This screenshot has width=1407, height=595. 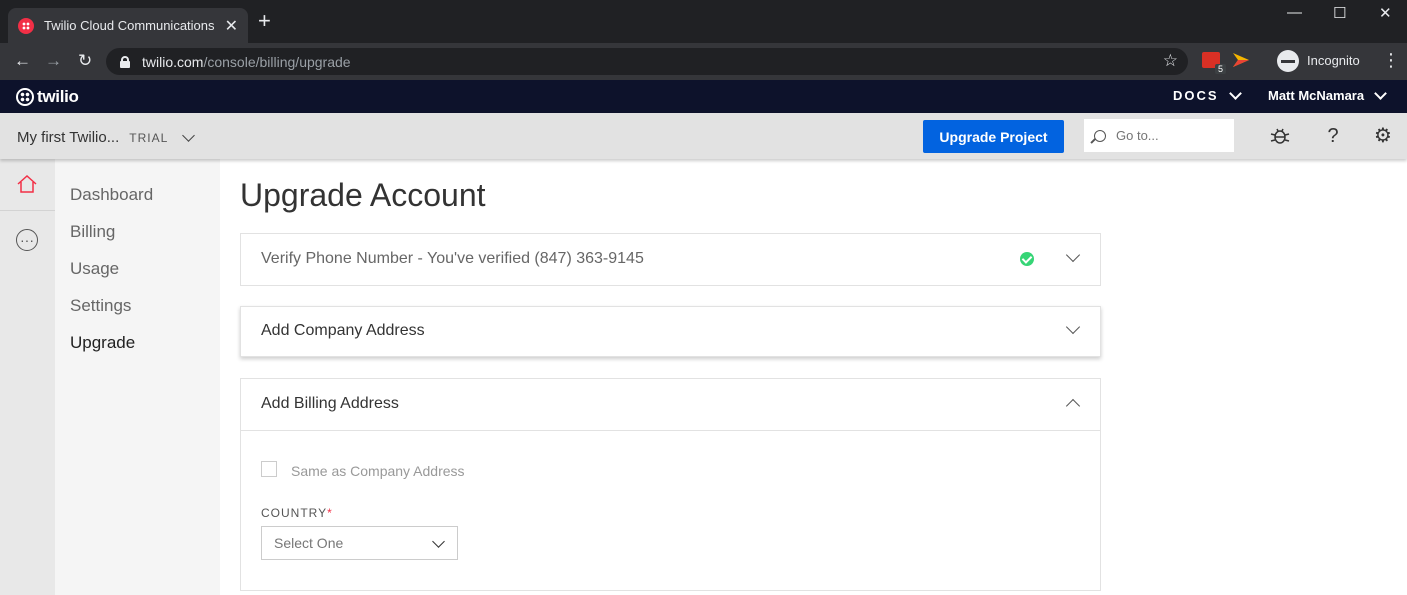 I want to click on panel-title: Add Billing Address, so click(x=330, y=403).